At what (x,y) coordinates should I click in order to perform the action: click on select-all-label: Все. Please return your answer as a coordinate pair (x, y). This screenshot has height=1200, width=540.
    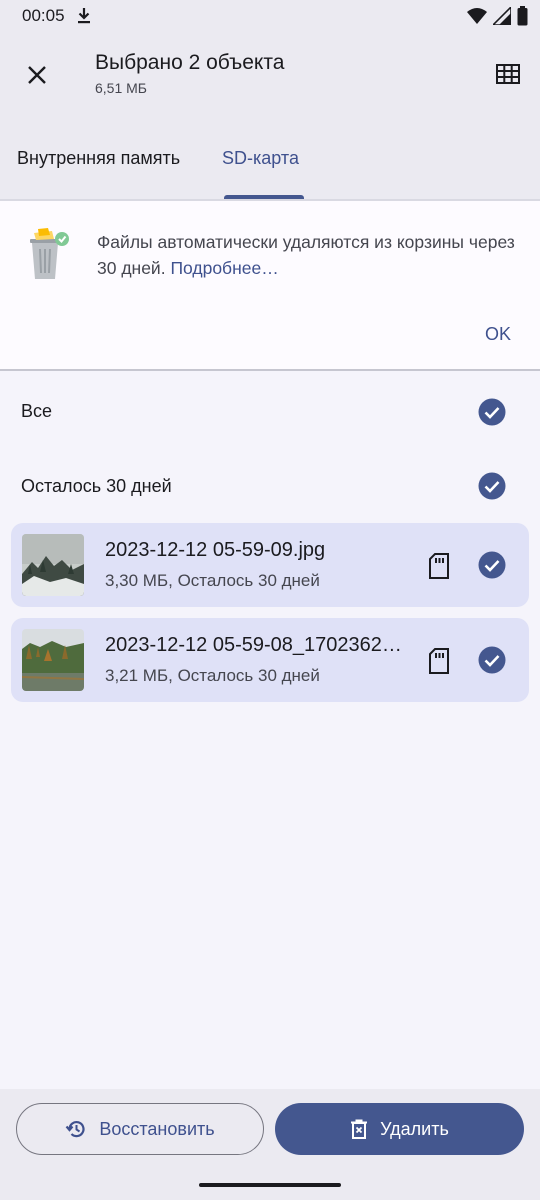
    Looking at the image, I should click on (37, 411).